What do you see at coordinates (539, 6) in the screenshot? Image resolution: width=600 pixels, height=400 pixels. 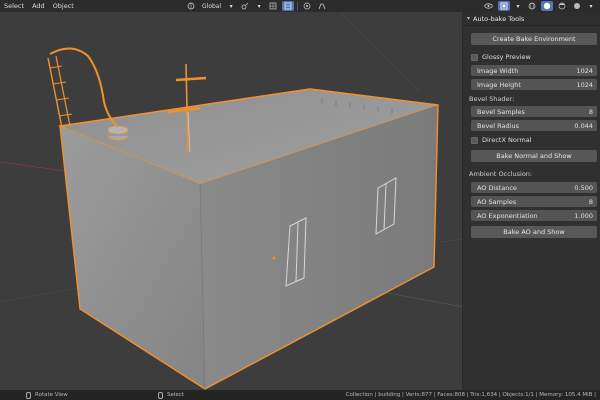 I see `shading-controls: ▾ ▾` at bounding box center [539, 6].